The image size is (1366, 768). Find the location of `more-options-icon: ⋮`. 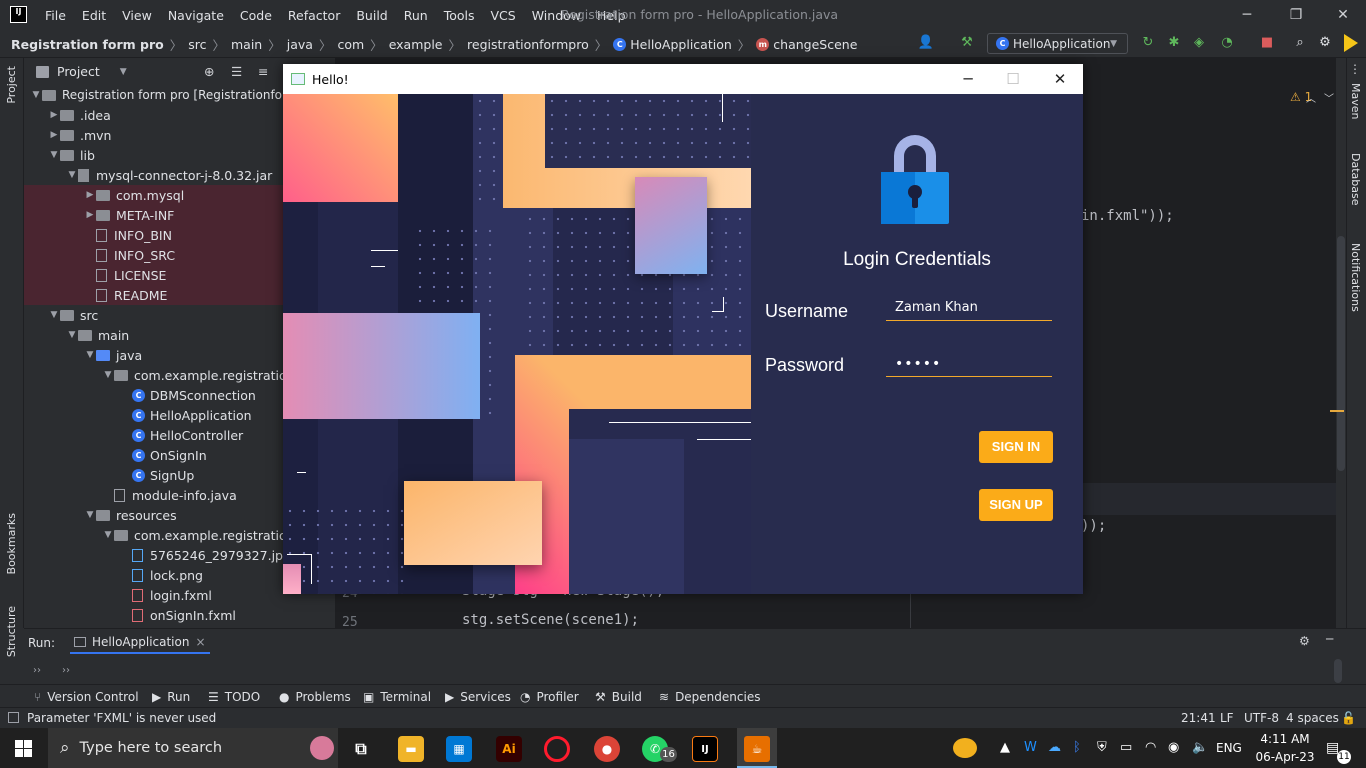

more-options-icon: ⋮ is located at coordinates (1355, 69).